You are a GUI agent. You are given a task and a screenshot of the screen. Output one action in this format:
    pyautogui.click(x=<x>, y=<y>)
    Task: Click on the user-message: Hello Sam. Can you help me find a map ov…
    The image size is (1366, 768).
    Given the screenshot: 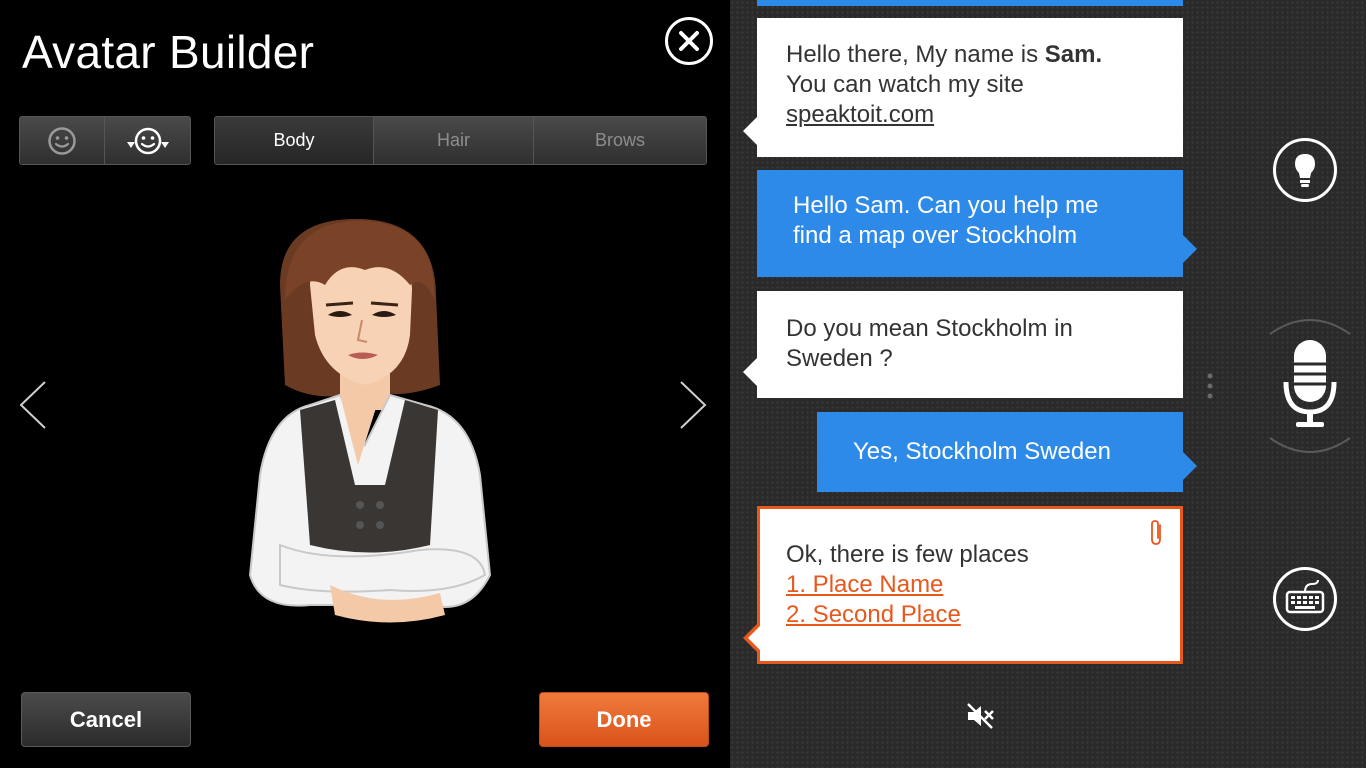 What is the action you would take?
    pyautogui.click(x=977, y=223)
    